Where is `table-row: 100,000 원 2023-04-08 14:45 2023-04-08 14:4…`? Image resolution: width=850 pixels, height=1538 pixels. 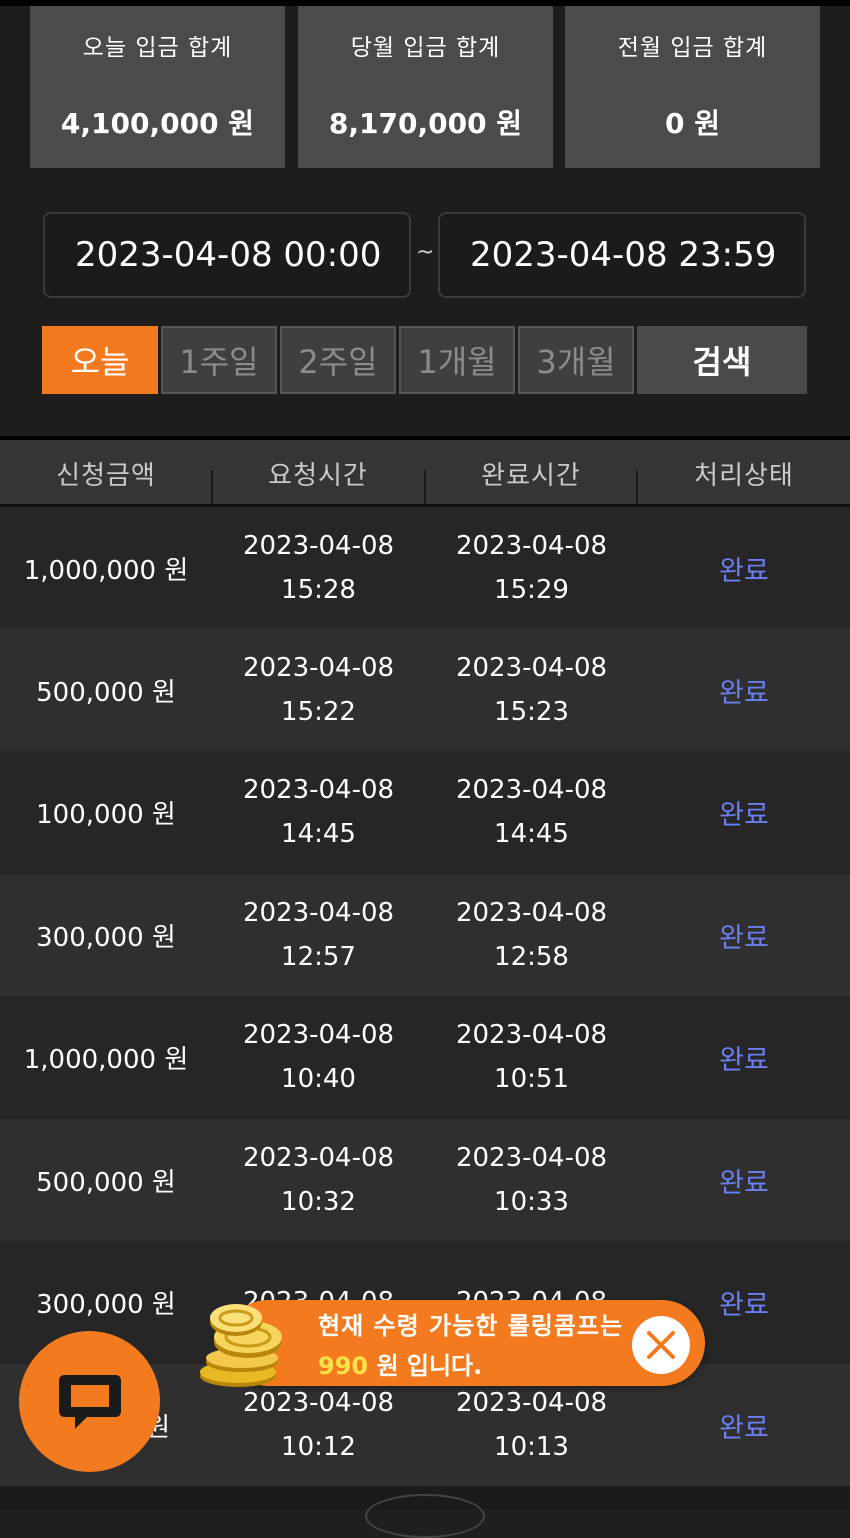 table-row: 100,000 원 2023-04-08 14:45 2023-04-08 14:4… is located at coordinates (425, 812).